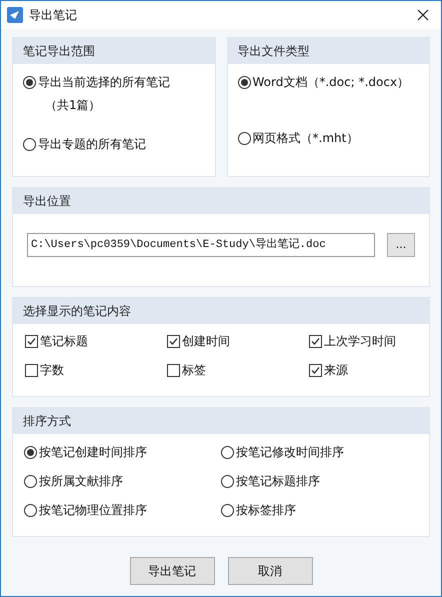 The height and width of the screenshot is (597, 442). What do you see at coordinates (336, 370) in the screenshot?
I see `option-label: 来源` at bounding box center [336, 370].